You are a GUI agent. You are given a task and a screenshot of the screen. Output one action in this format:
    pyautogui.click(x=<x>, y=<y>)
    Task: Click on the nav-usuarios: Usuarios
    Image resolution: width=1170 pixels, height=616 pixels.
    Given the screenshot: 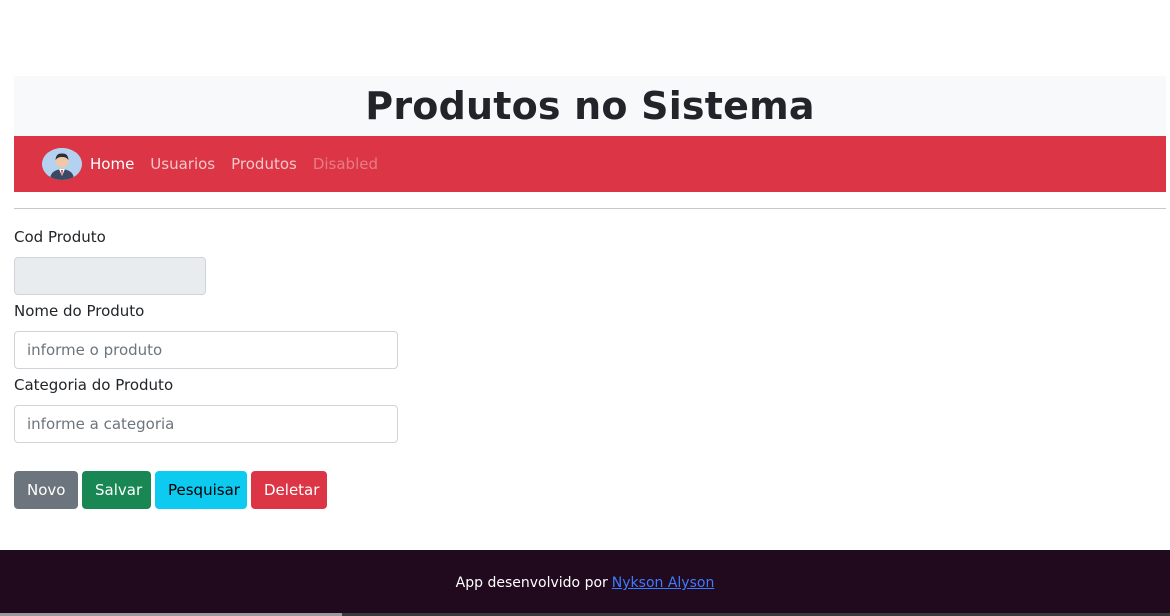 What is the action you would take?
    pyautogui.click(x=182, y=164)
    